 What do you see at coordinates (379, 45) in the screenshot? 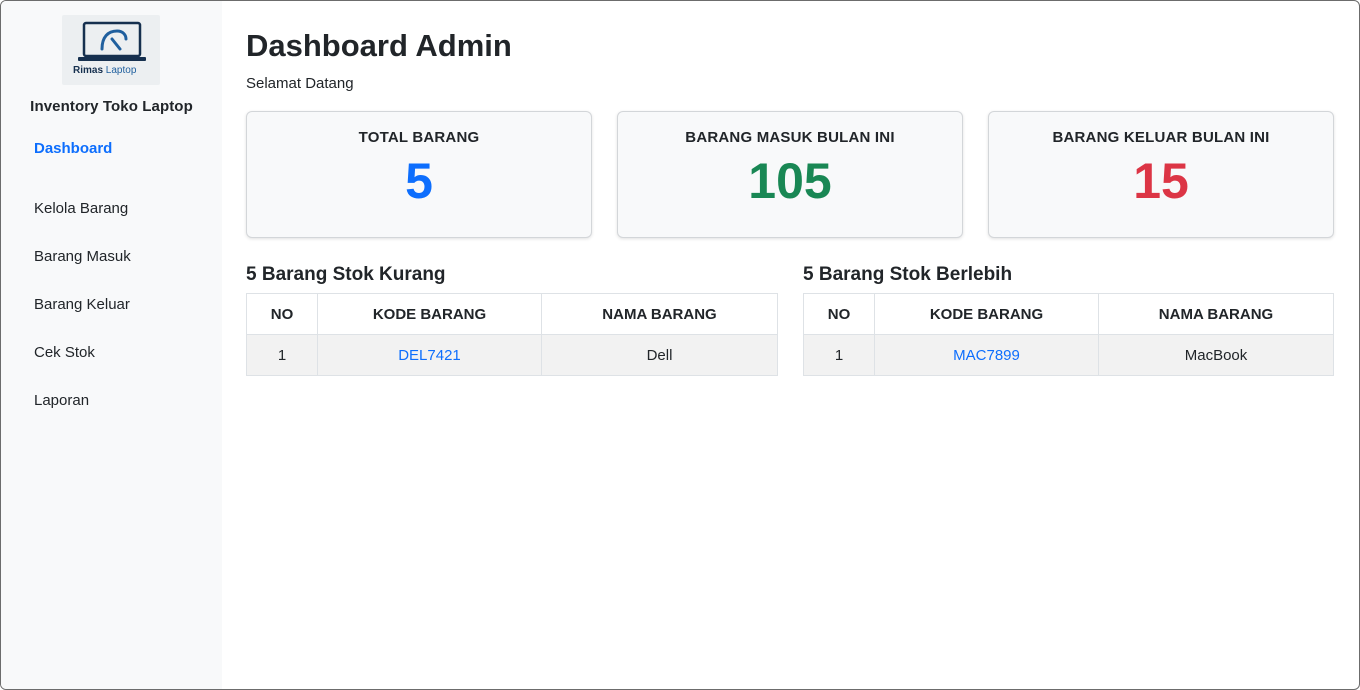
I see `page-title: Dashboard Admin` at bounding box center [379, 45].